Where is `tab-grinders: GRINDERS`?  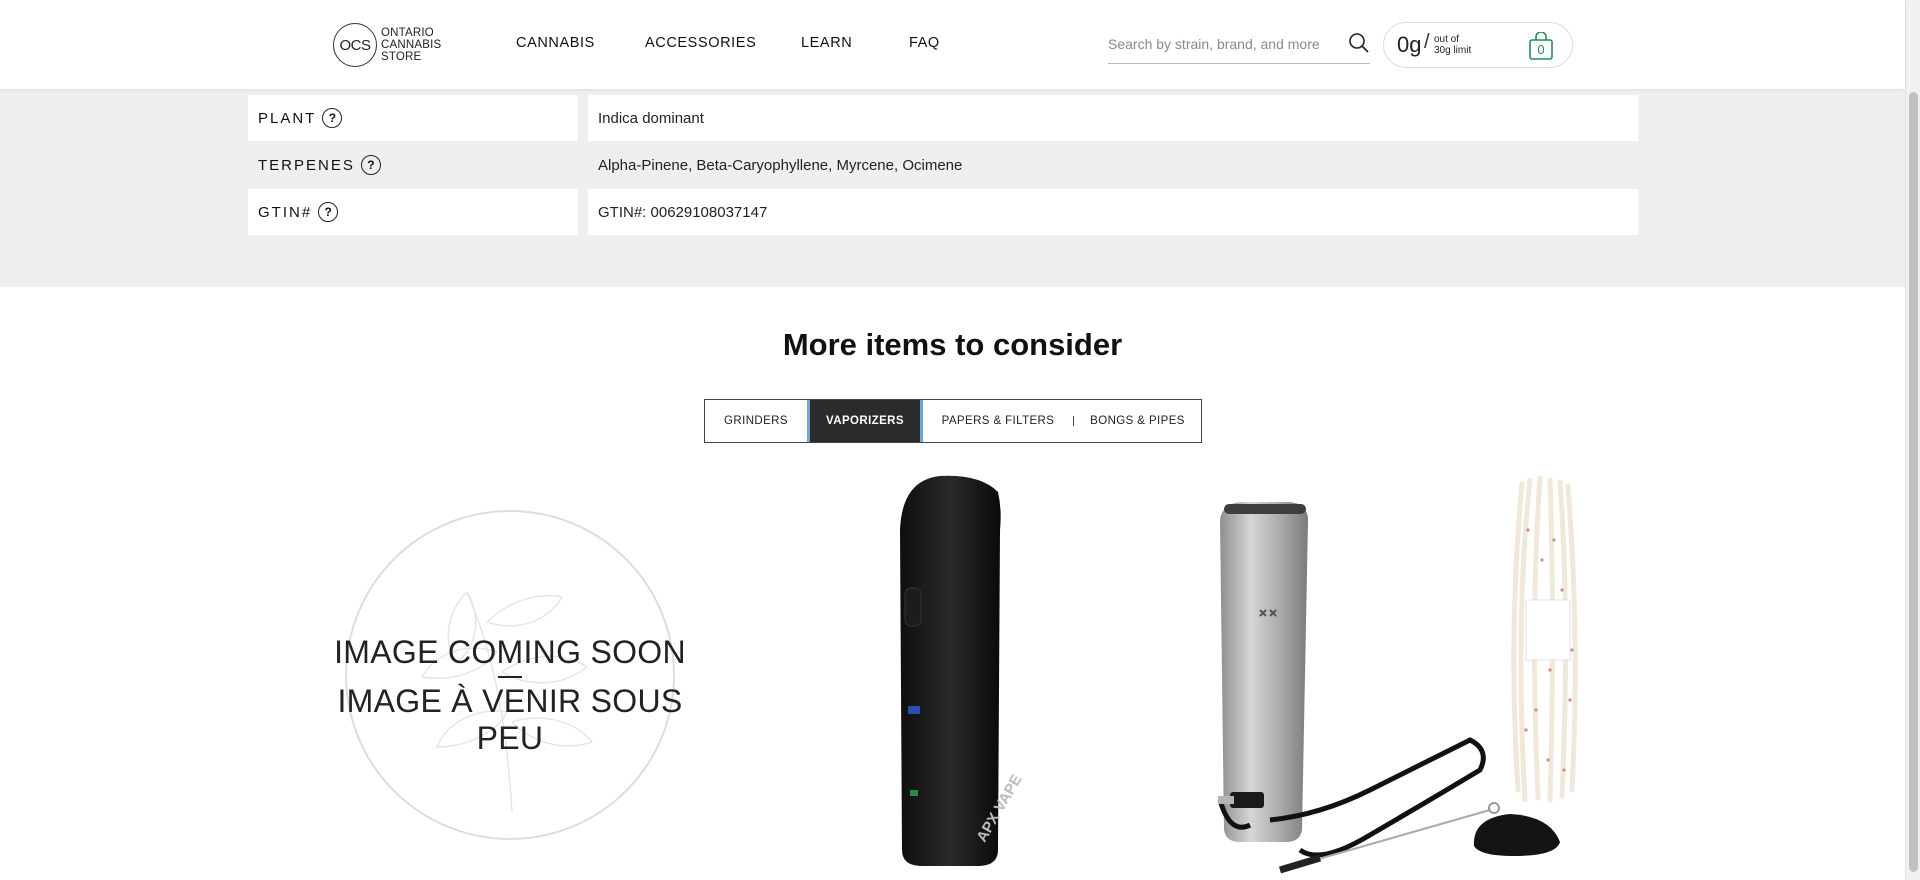 tab-grinders: GRINDERS is located at coordinates (756, 421).